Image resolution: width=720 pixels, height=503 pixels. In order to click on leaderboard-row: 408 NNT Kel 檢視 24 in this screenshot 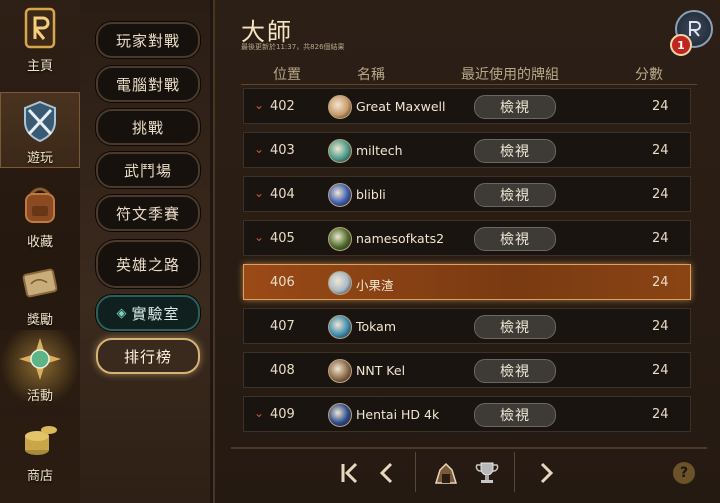, I will do `click(467, 370)`.